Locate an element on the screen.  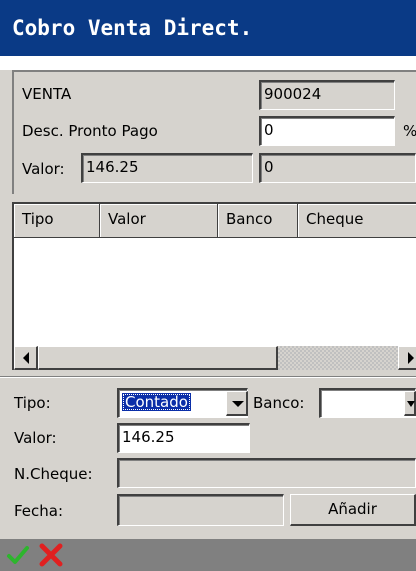
scroll-thumb is located at coordinates (158, 358).